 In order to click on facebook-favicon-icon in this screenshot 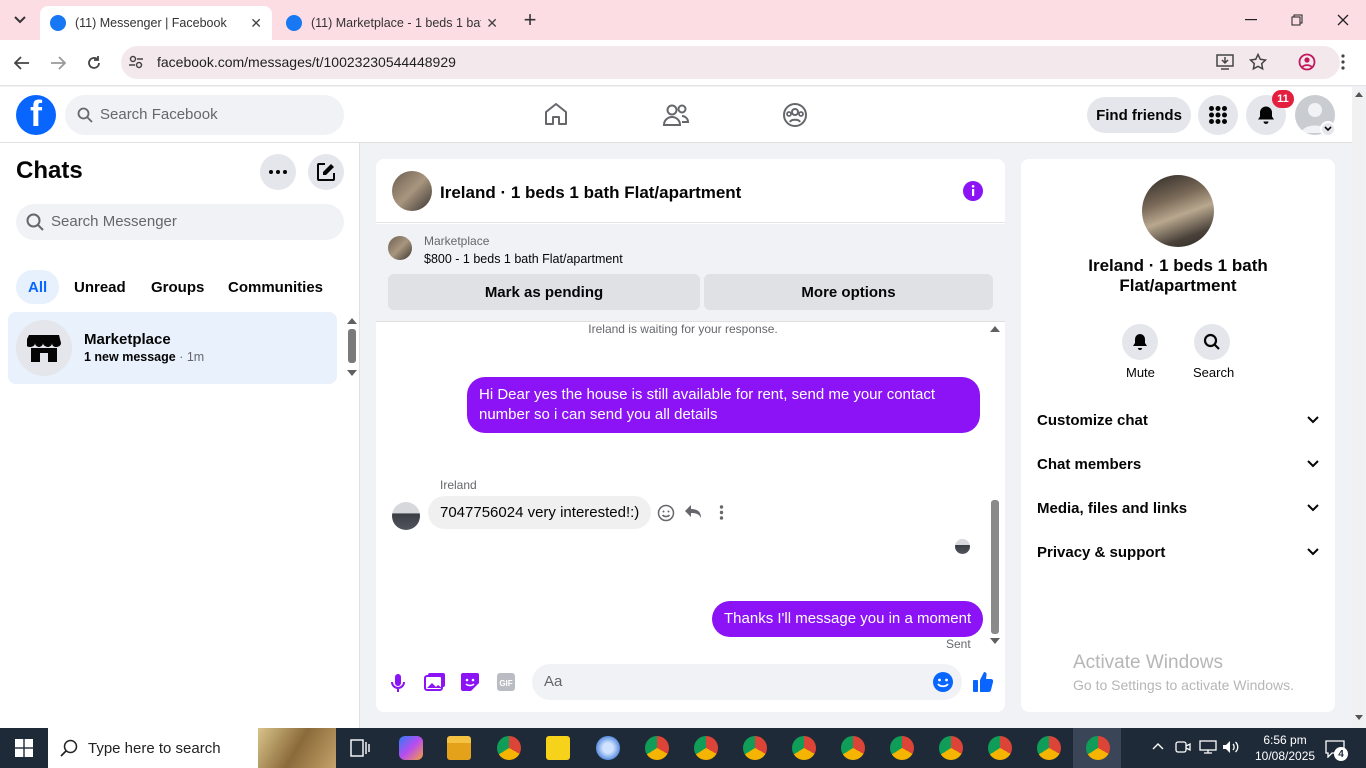, I will do `click(58, 23)`.